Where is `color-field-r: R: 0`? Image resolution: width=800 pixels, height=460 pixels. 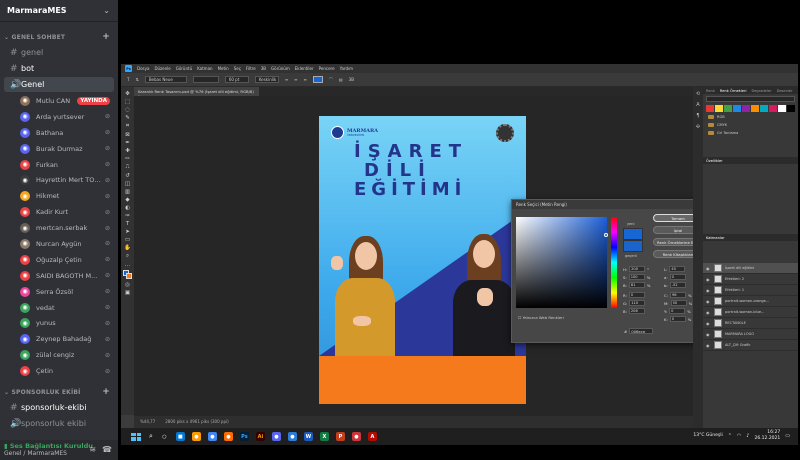
color-field-r: R: 0 is located at coordinates (635, 295).